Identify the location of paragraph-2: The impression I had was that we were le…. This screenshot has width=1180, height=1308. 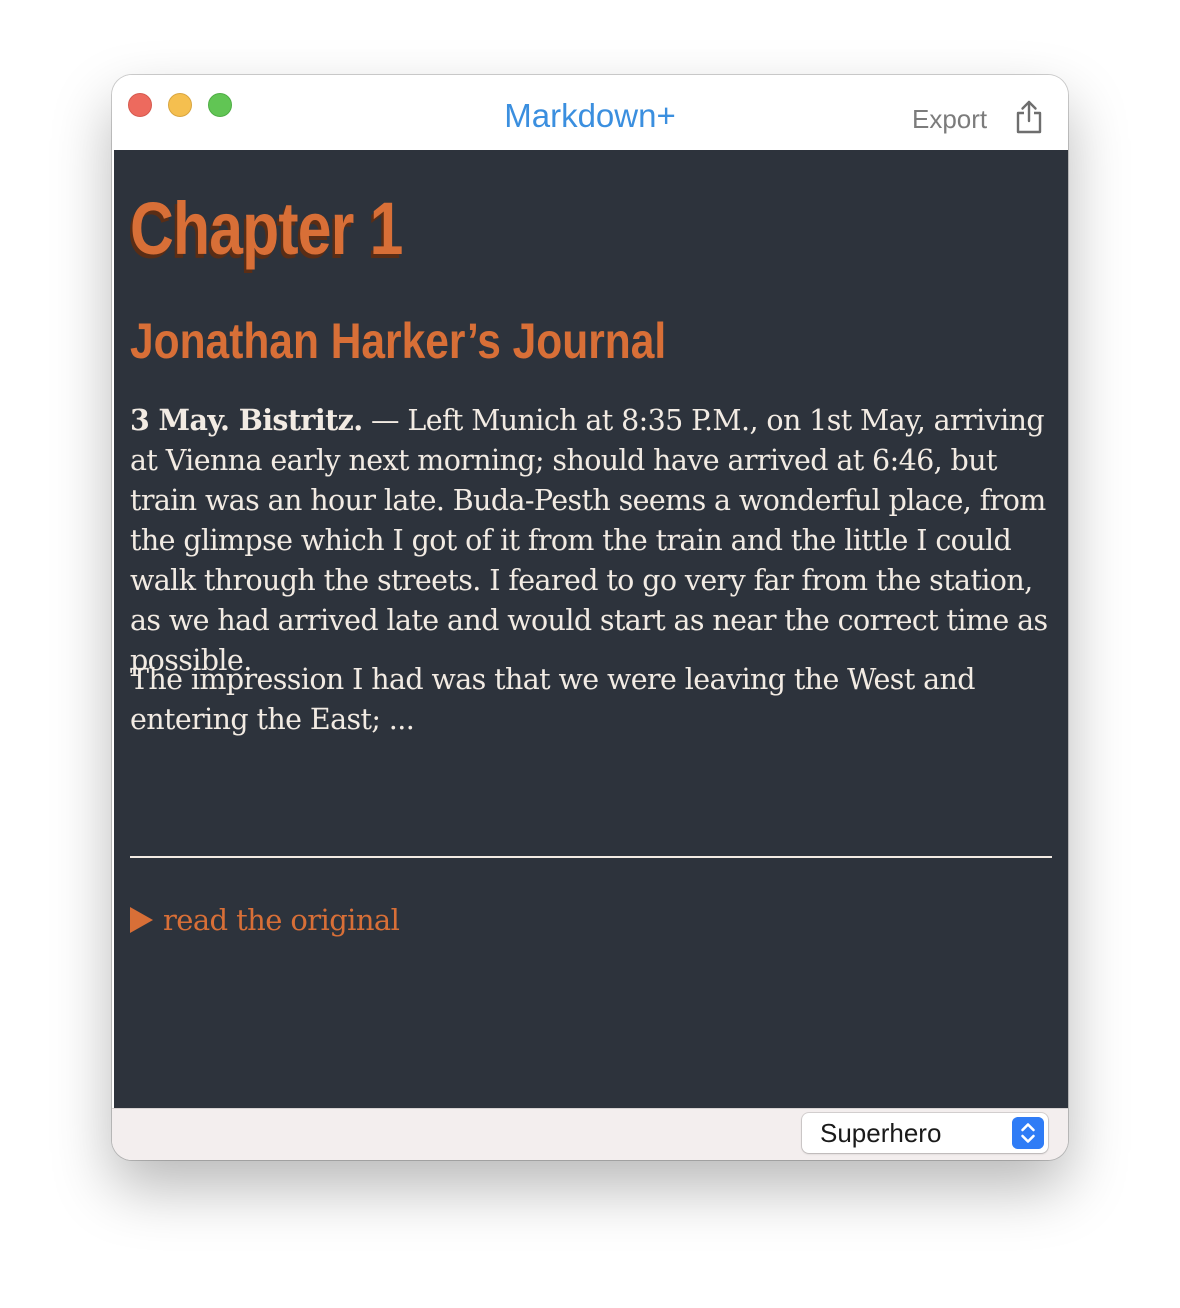
(553, 699).